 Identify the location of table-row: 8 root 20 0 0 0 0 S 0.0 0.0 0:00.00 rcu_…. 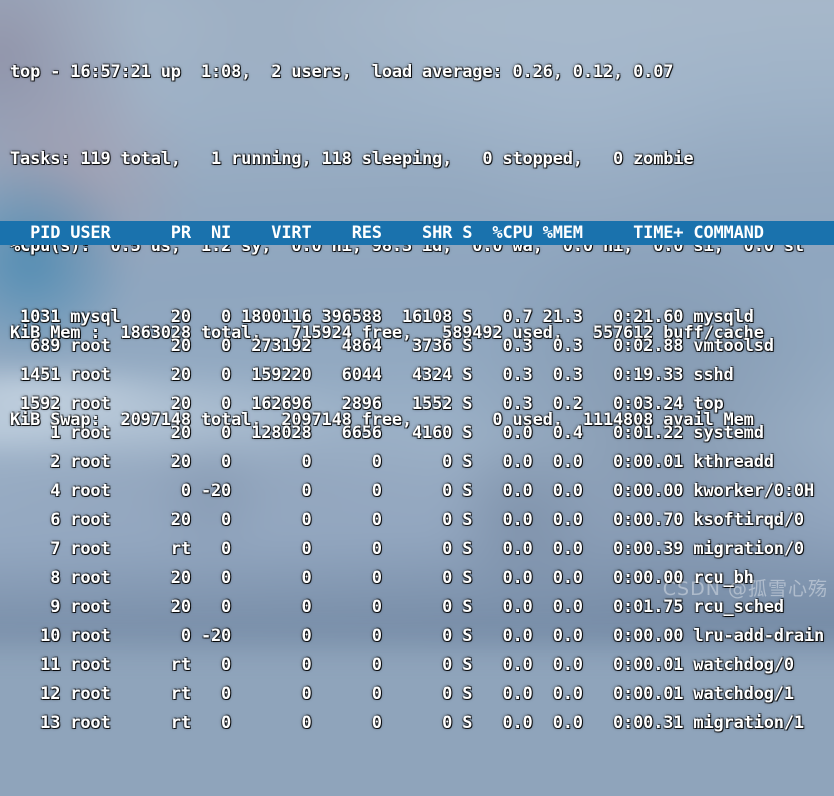
(422, 578).